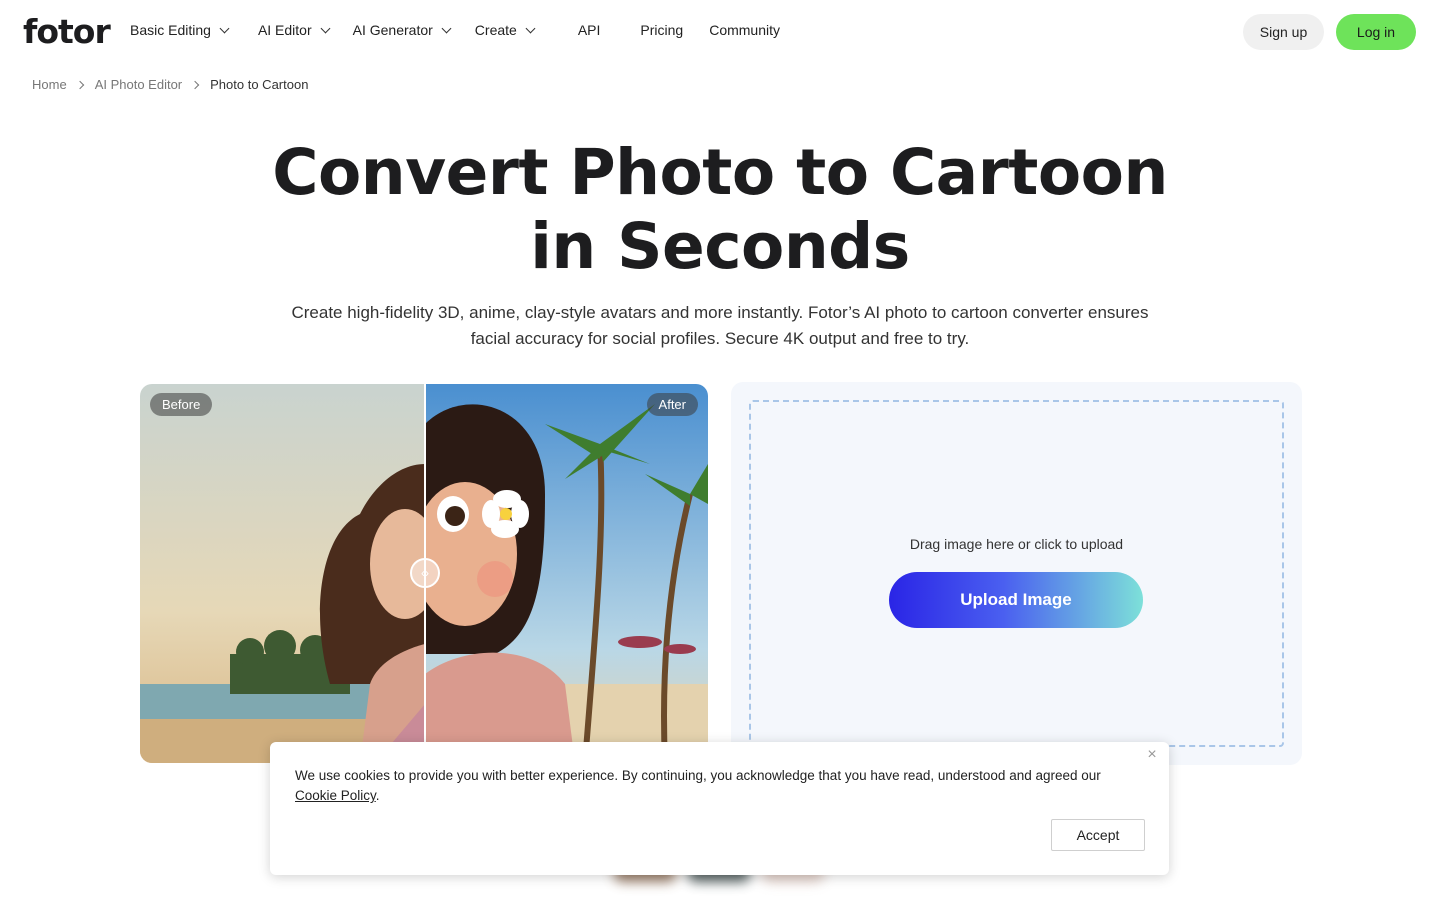 The image size is (1440, 900). I want to click on close-icon: ×, so click(1152, 755).